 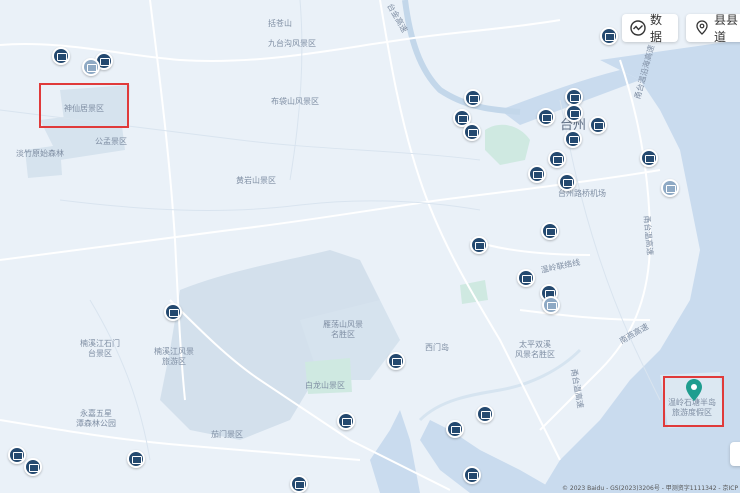 I want to click on side-control-button, so click(x=735, y=454).